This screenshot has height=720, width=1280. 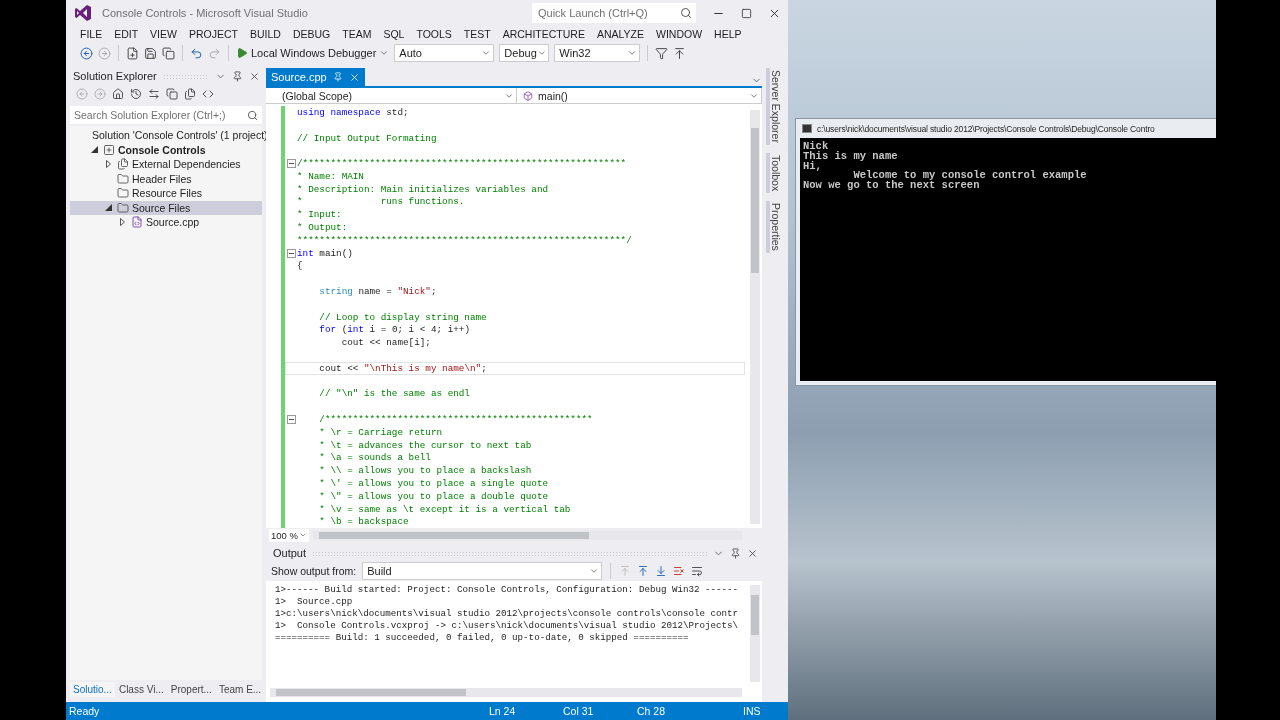 I want to click on tree-item: Source Files, so click(x=166, y=207).